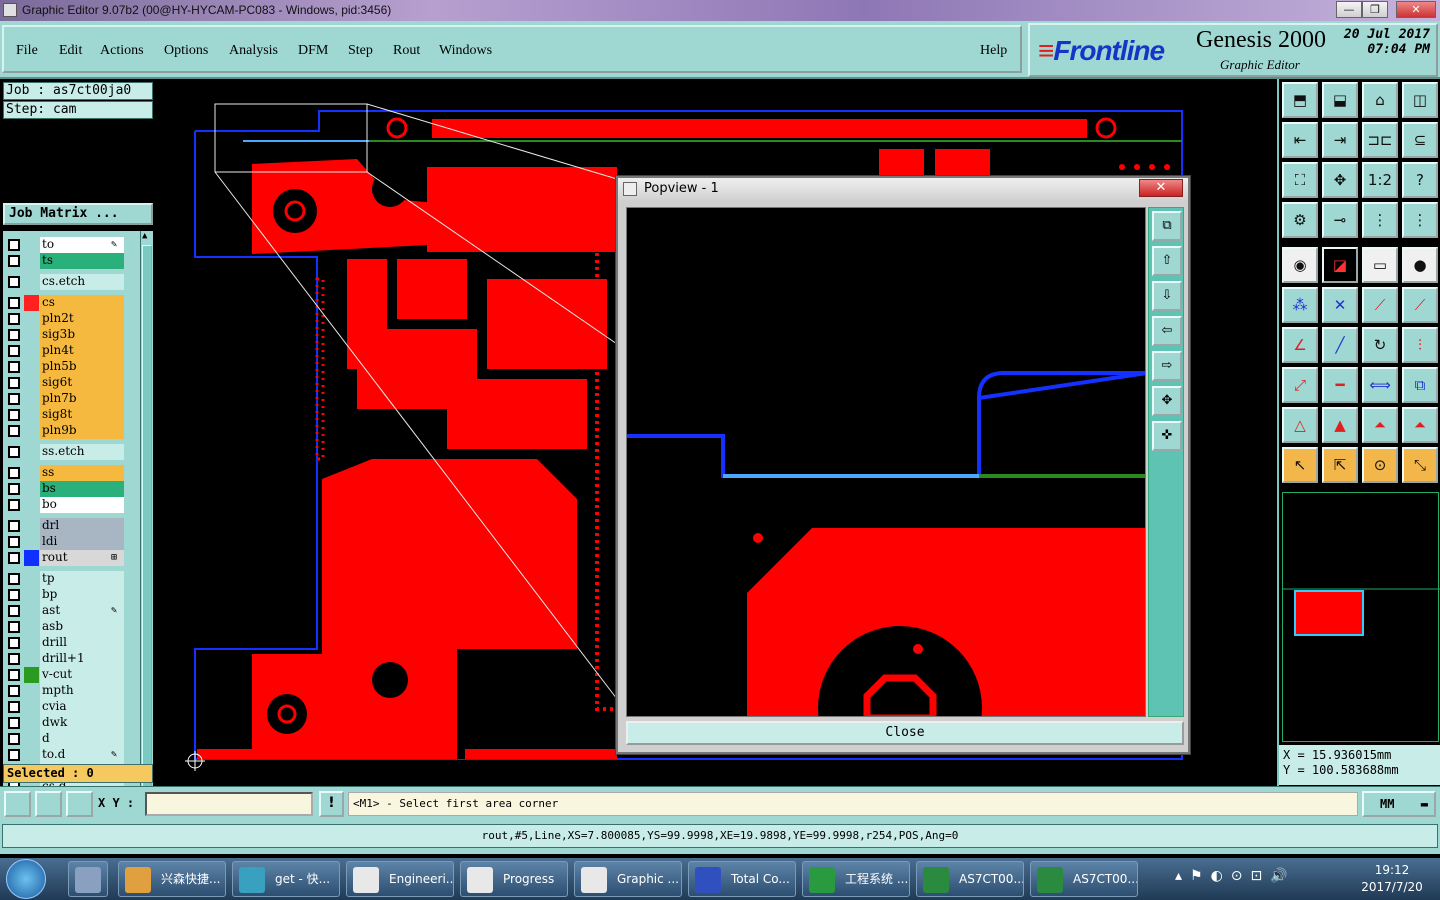 The height and width of the screenshot is (900, 1440). I want to click on triangle-icon: △, so click(1300, 425).